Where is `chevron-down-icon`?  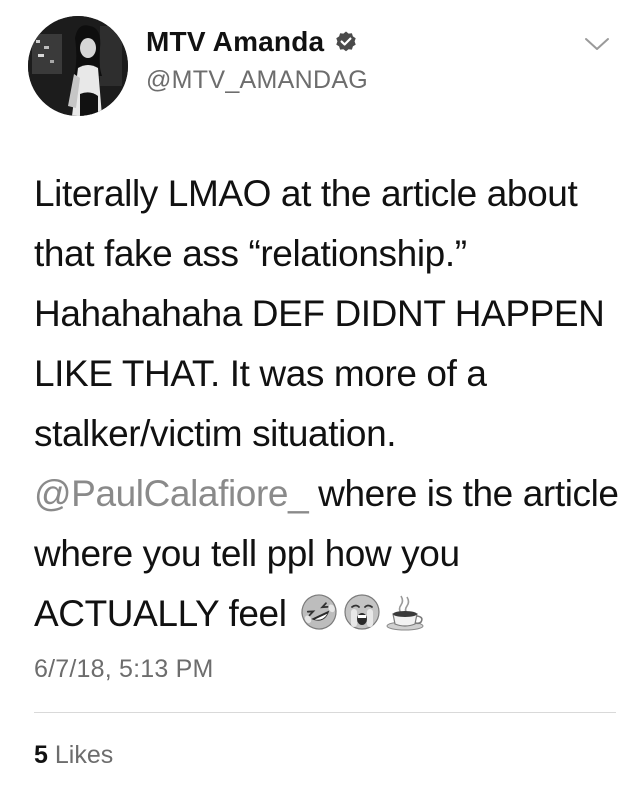
chevron-down-icon is located at coordinates (597, 44).